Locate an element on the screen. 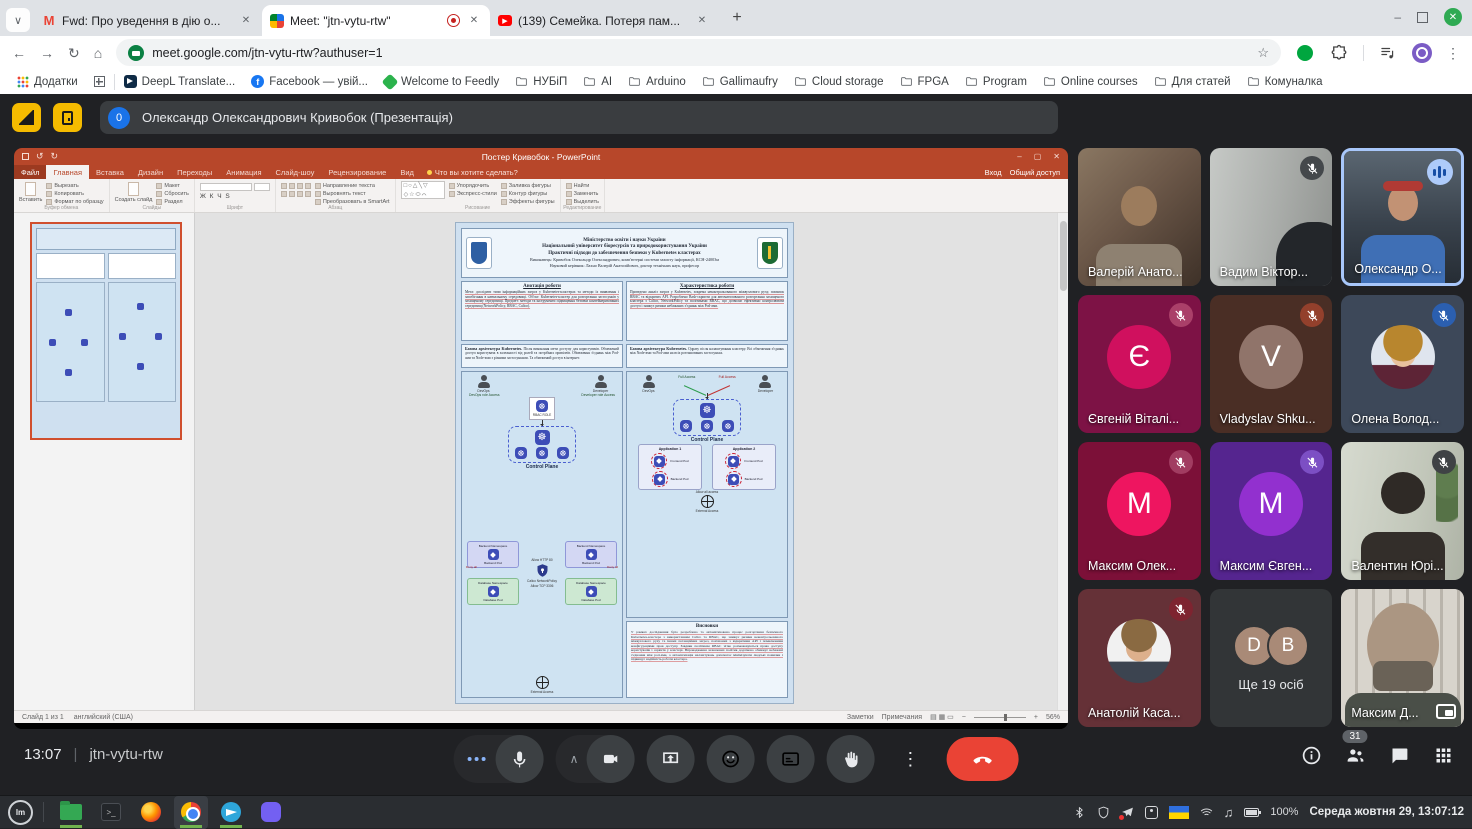 The height and width of the screenshot is (829, 1472). facebook-icon: f is located at coordinates (258, 81).